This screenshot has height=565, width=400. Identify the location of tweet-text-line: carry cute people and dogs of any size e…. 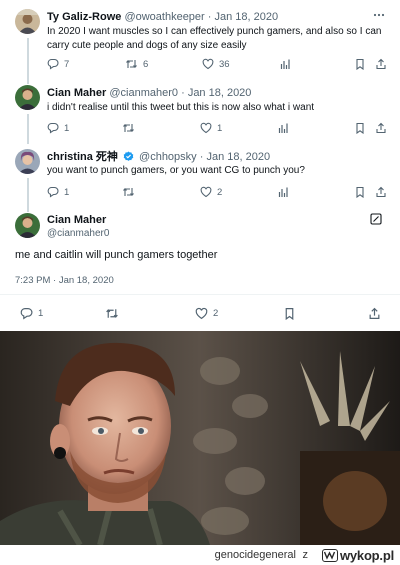
(147, 45).